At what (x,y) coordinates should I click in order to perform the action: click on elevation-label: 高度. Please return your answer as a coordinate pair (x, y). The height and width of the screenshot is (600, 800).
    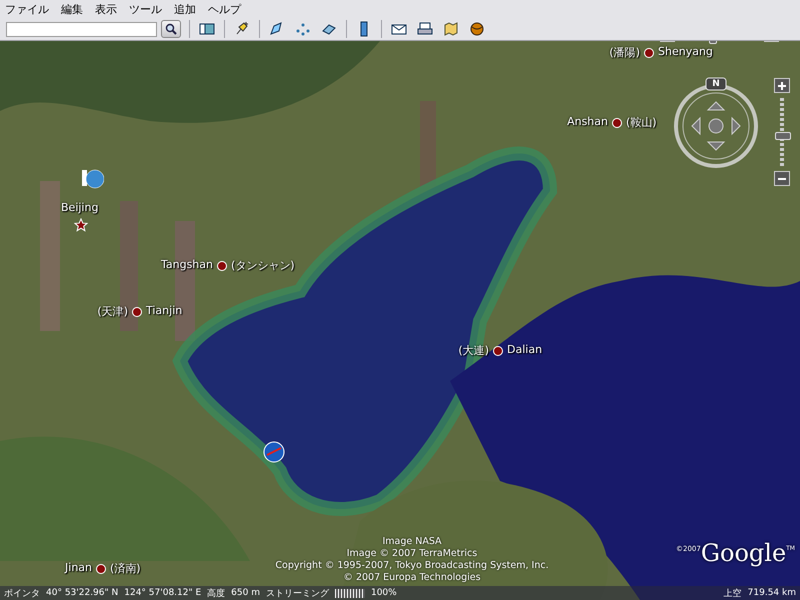
    Looking at the image, I should click on (216, 594).